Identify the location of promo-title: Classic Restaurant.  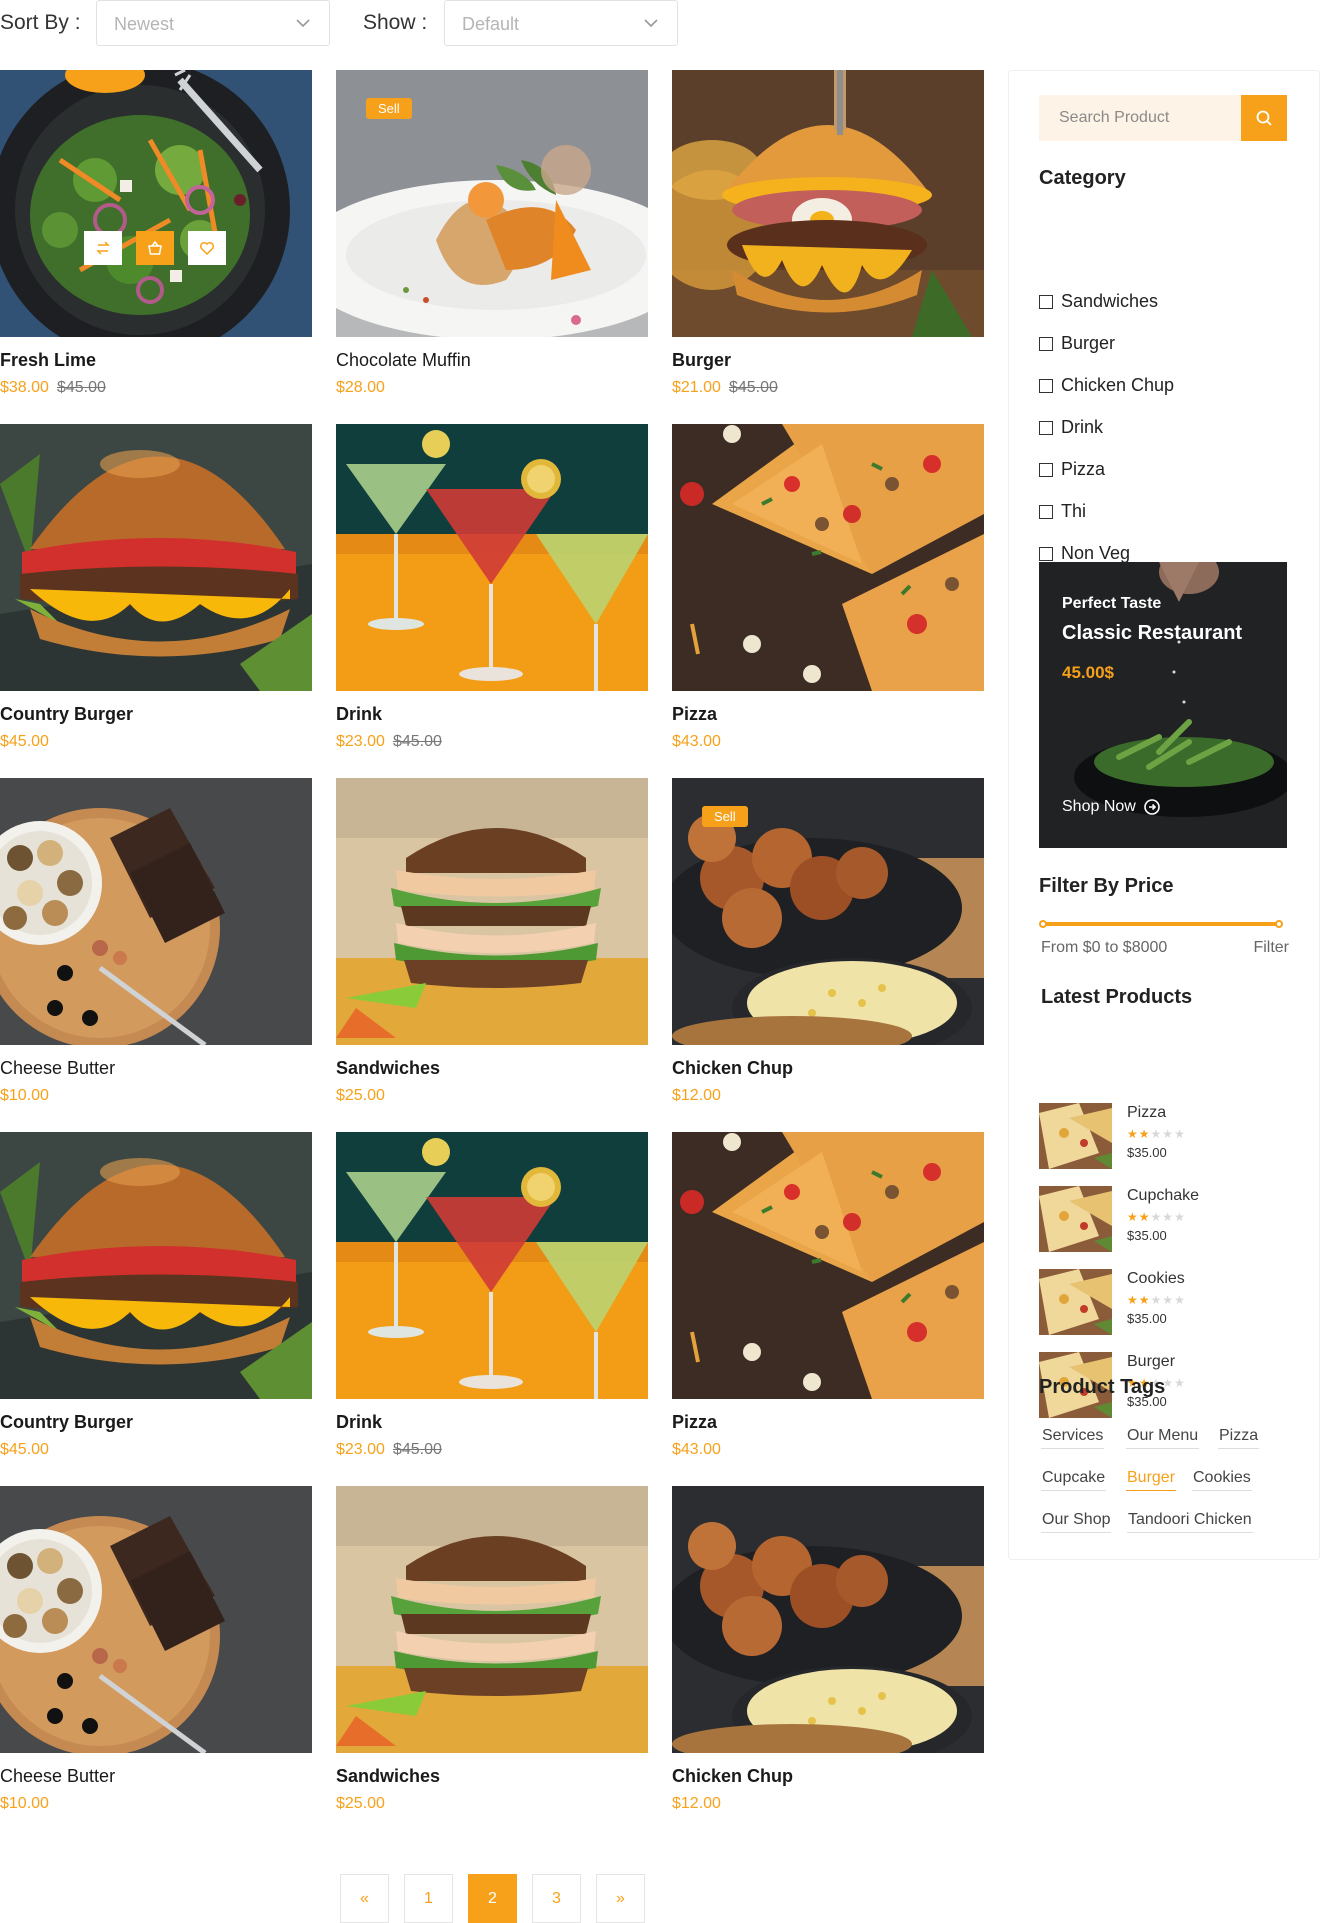
(1152, 633).